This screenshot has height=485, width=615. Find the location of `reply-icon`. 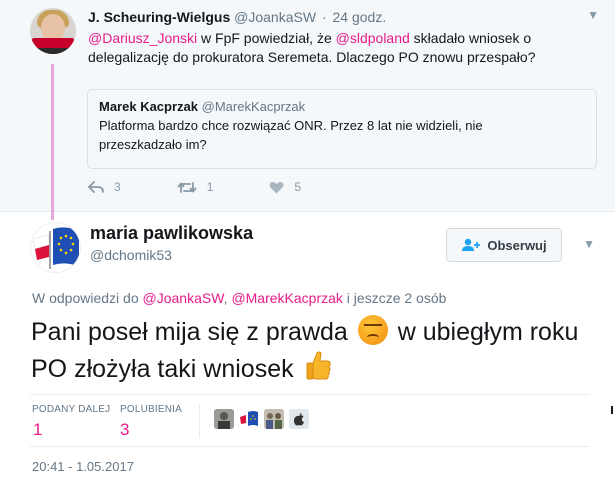

reply-icon is located at coordinates (96, 187).